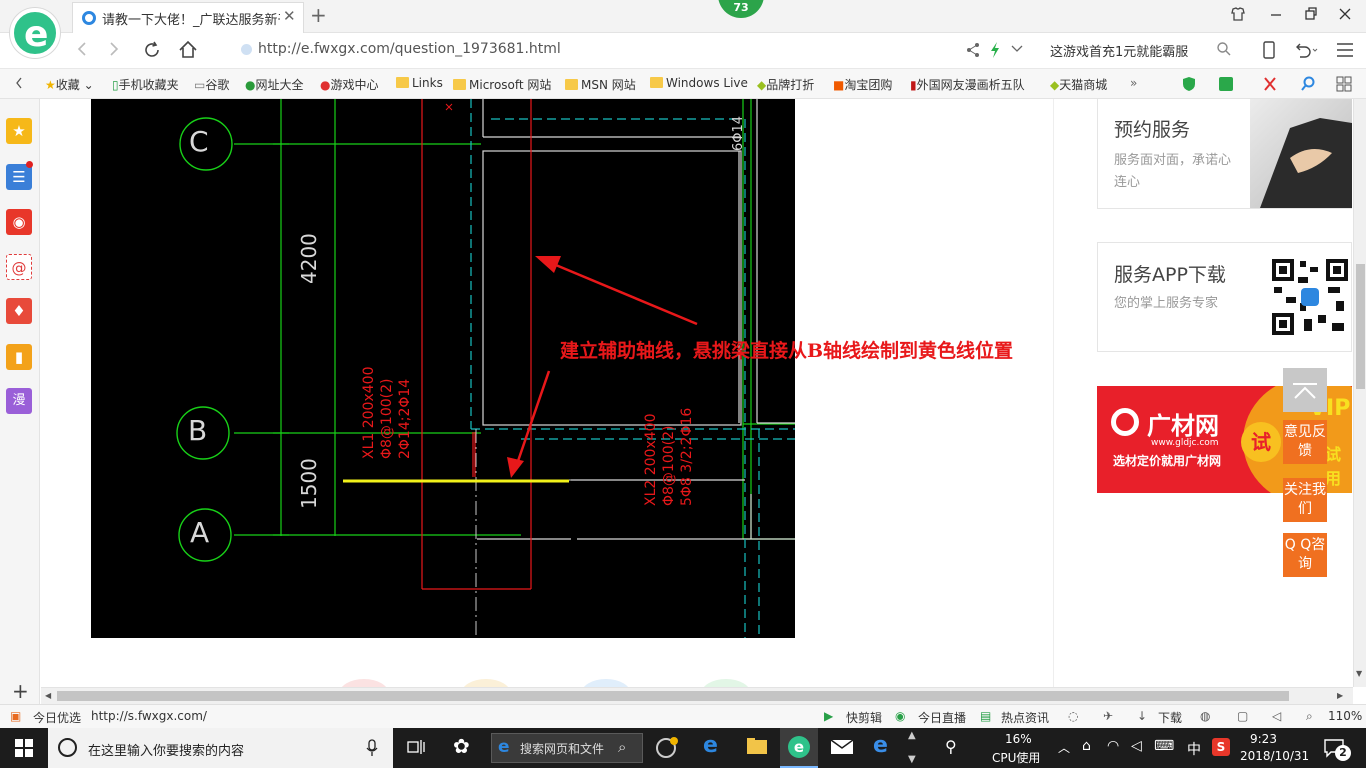 Image resolution: width=1366 pixels, height=768 pixels. What do you see at coordinates (1242, 716) in the screenshot?
I see `window-icon: ▢` at bounding box center [1242, 716].